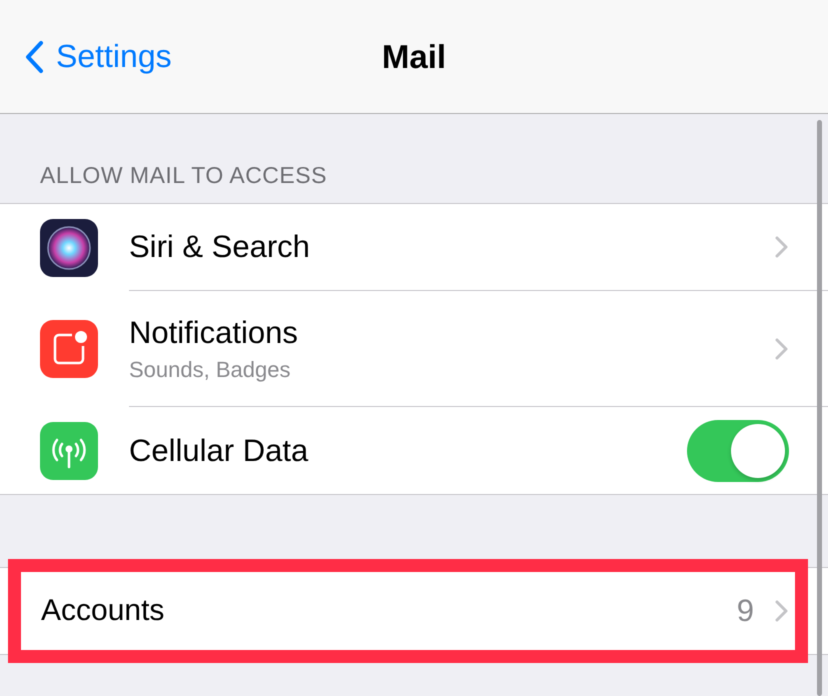 Image resolution: width=828 pixels, height=696 pixels. What do you see at coordinates (34, 57) in the screenshot?
I see `back-chevron-icon` at bounding box center [34, 57].